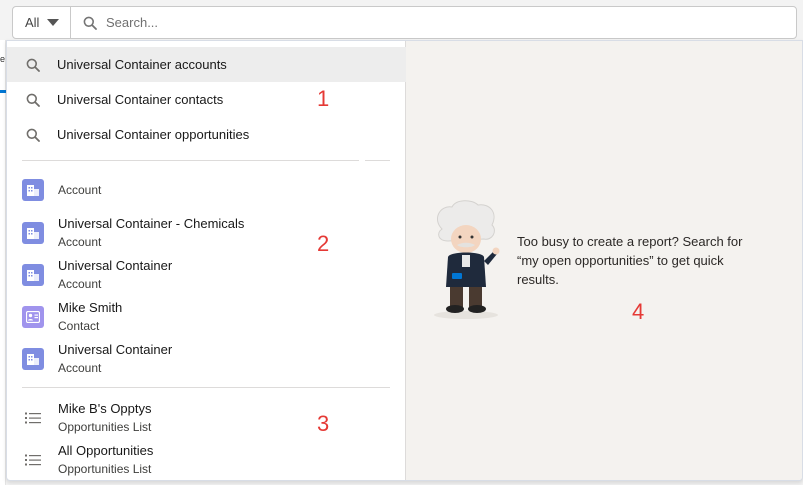 The height and width of the screenshot is (485, 803). I want to click on global-search-bar: All, so click(404, 22).